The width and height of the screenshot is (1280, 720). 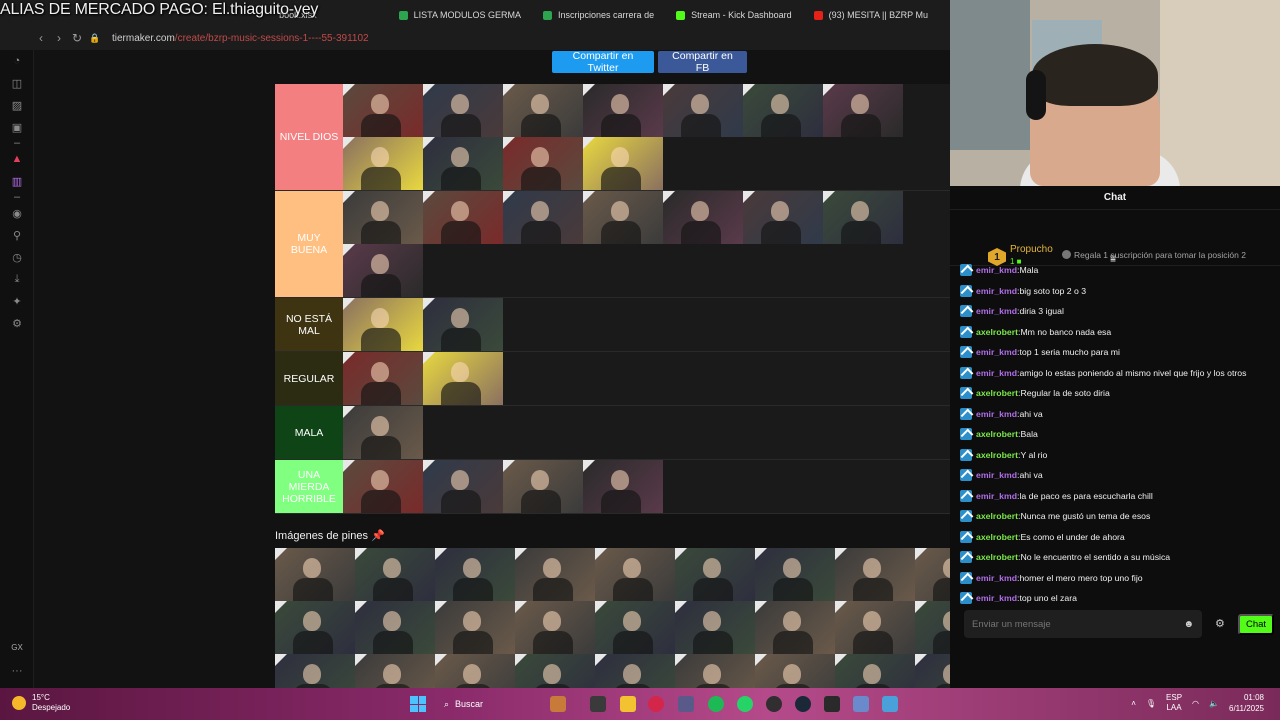 What do you see at coordinates (1174, 703) in the screenshot?
I see `language-indicator: ESP LAA` at bounding box center [1174, 703].